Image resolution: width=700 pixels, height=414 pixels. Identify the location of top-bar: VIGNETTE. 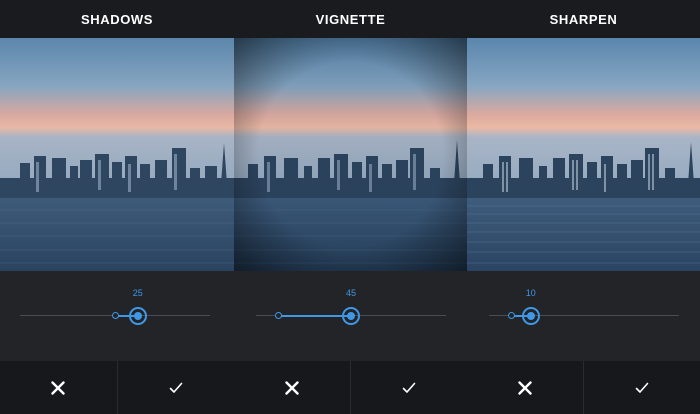
(350, 19).